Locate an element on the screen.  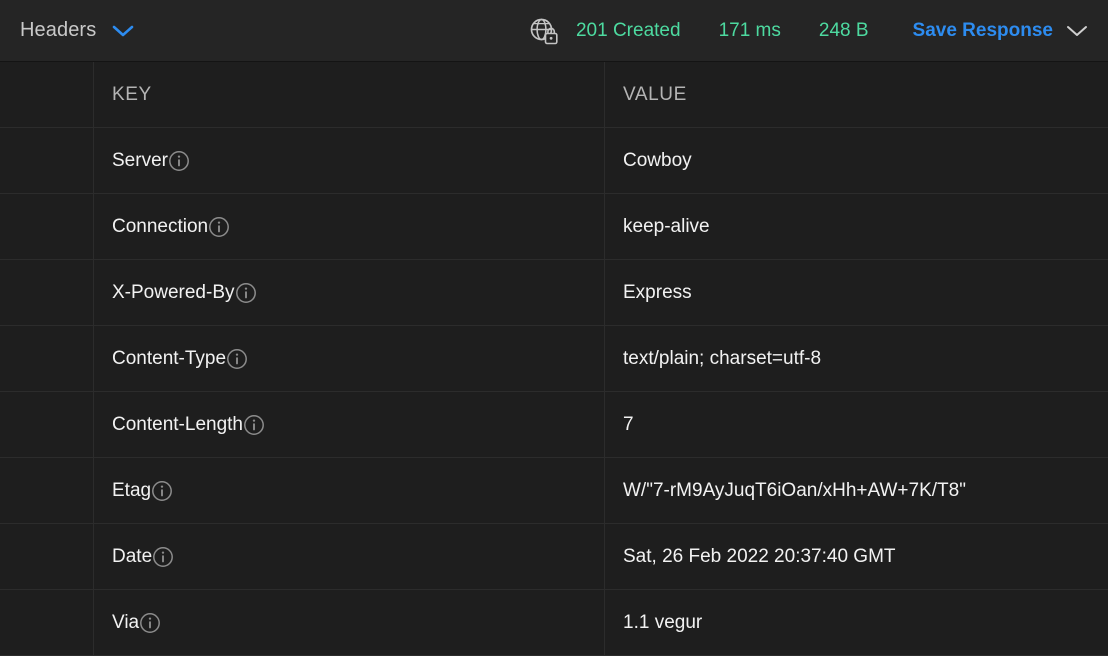
response-time: 171 ms is located at coordinates (749, 30).